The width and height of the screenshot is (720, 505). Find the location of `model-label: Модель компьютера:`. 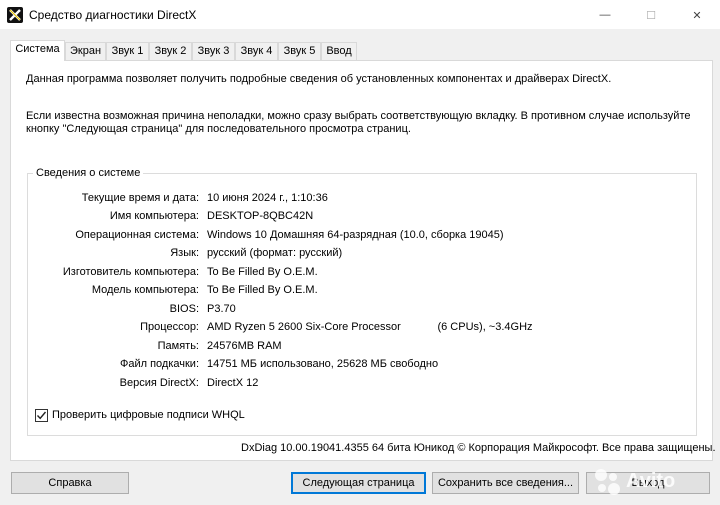

model-label: Модель компьютера: is located at coordinates (145, 290).